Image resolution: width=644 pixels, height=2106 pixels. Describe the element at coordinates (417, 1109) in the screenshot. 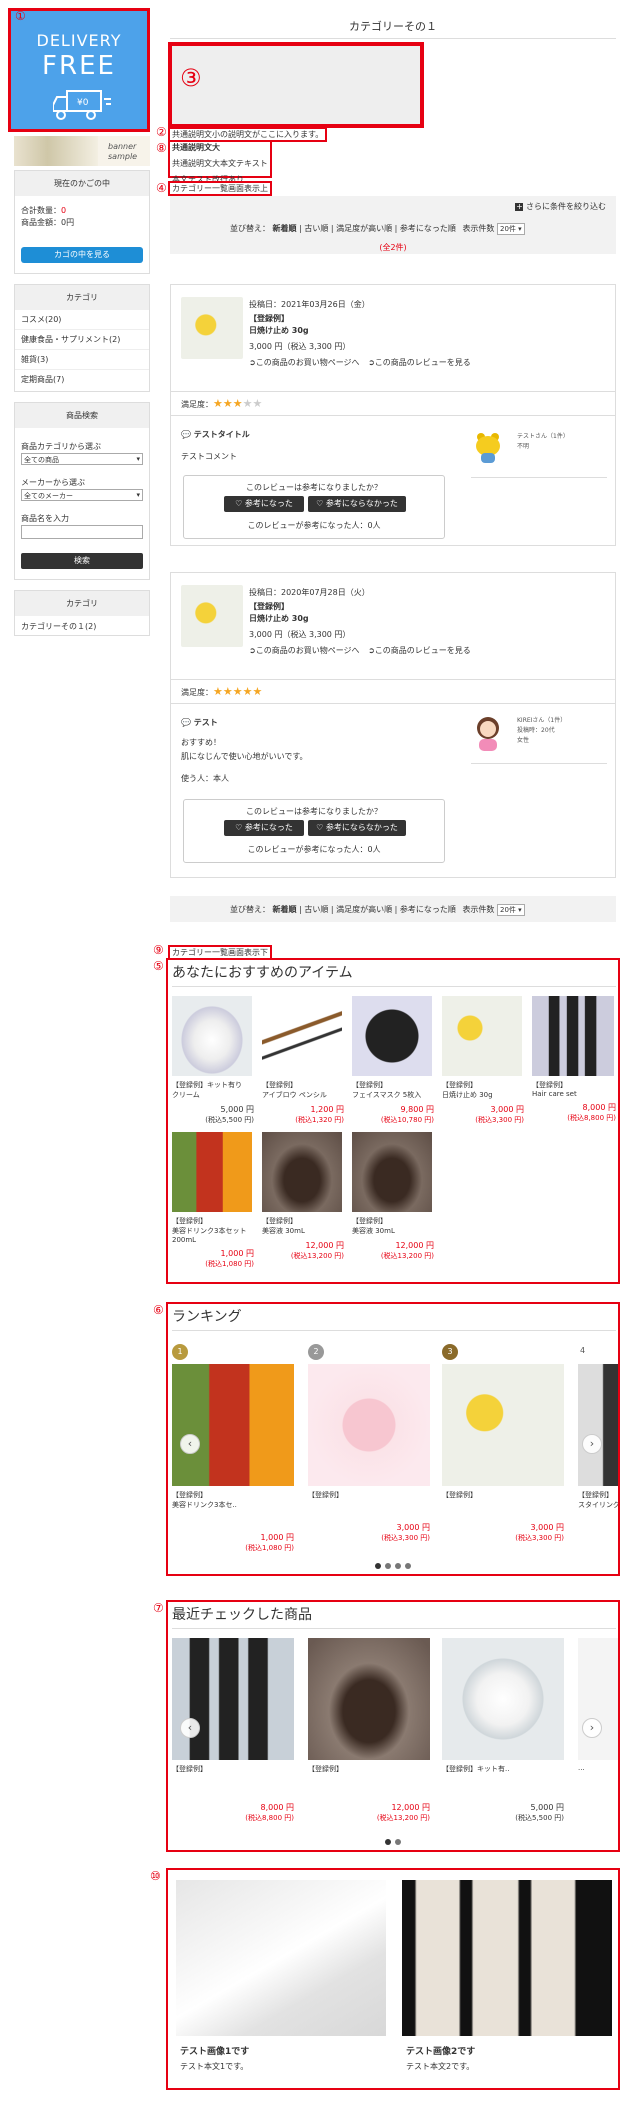

I see `product-price: 9,800 円` at that location.